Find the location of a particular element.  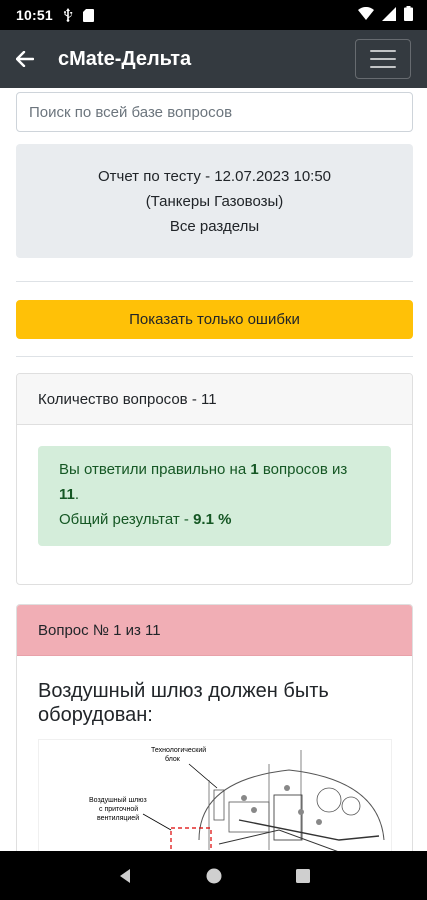

search-input is located at coordinates (214, 112).